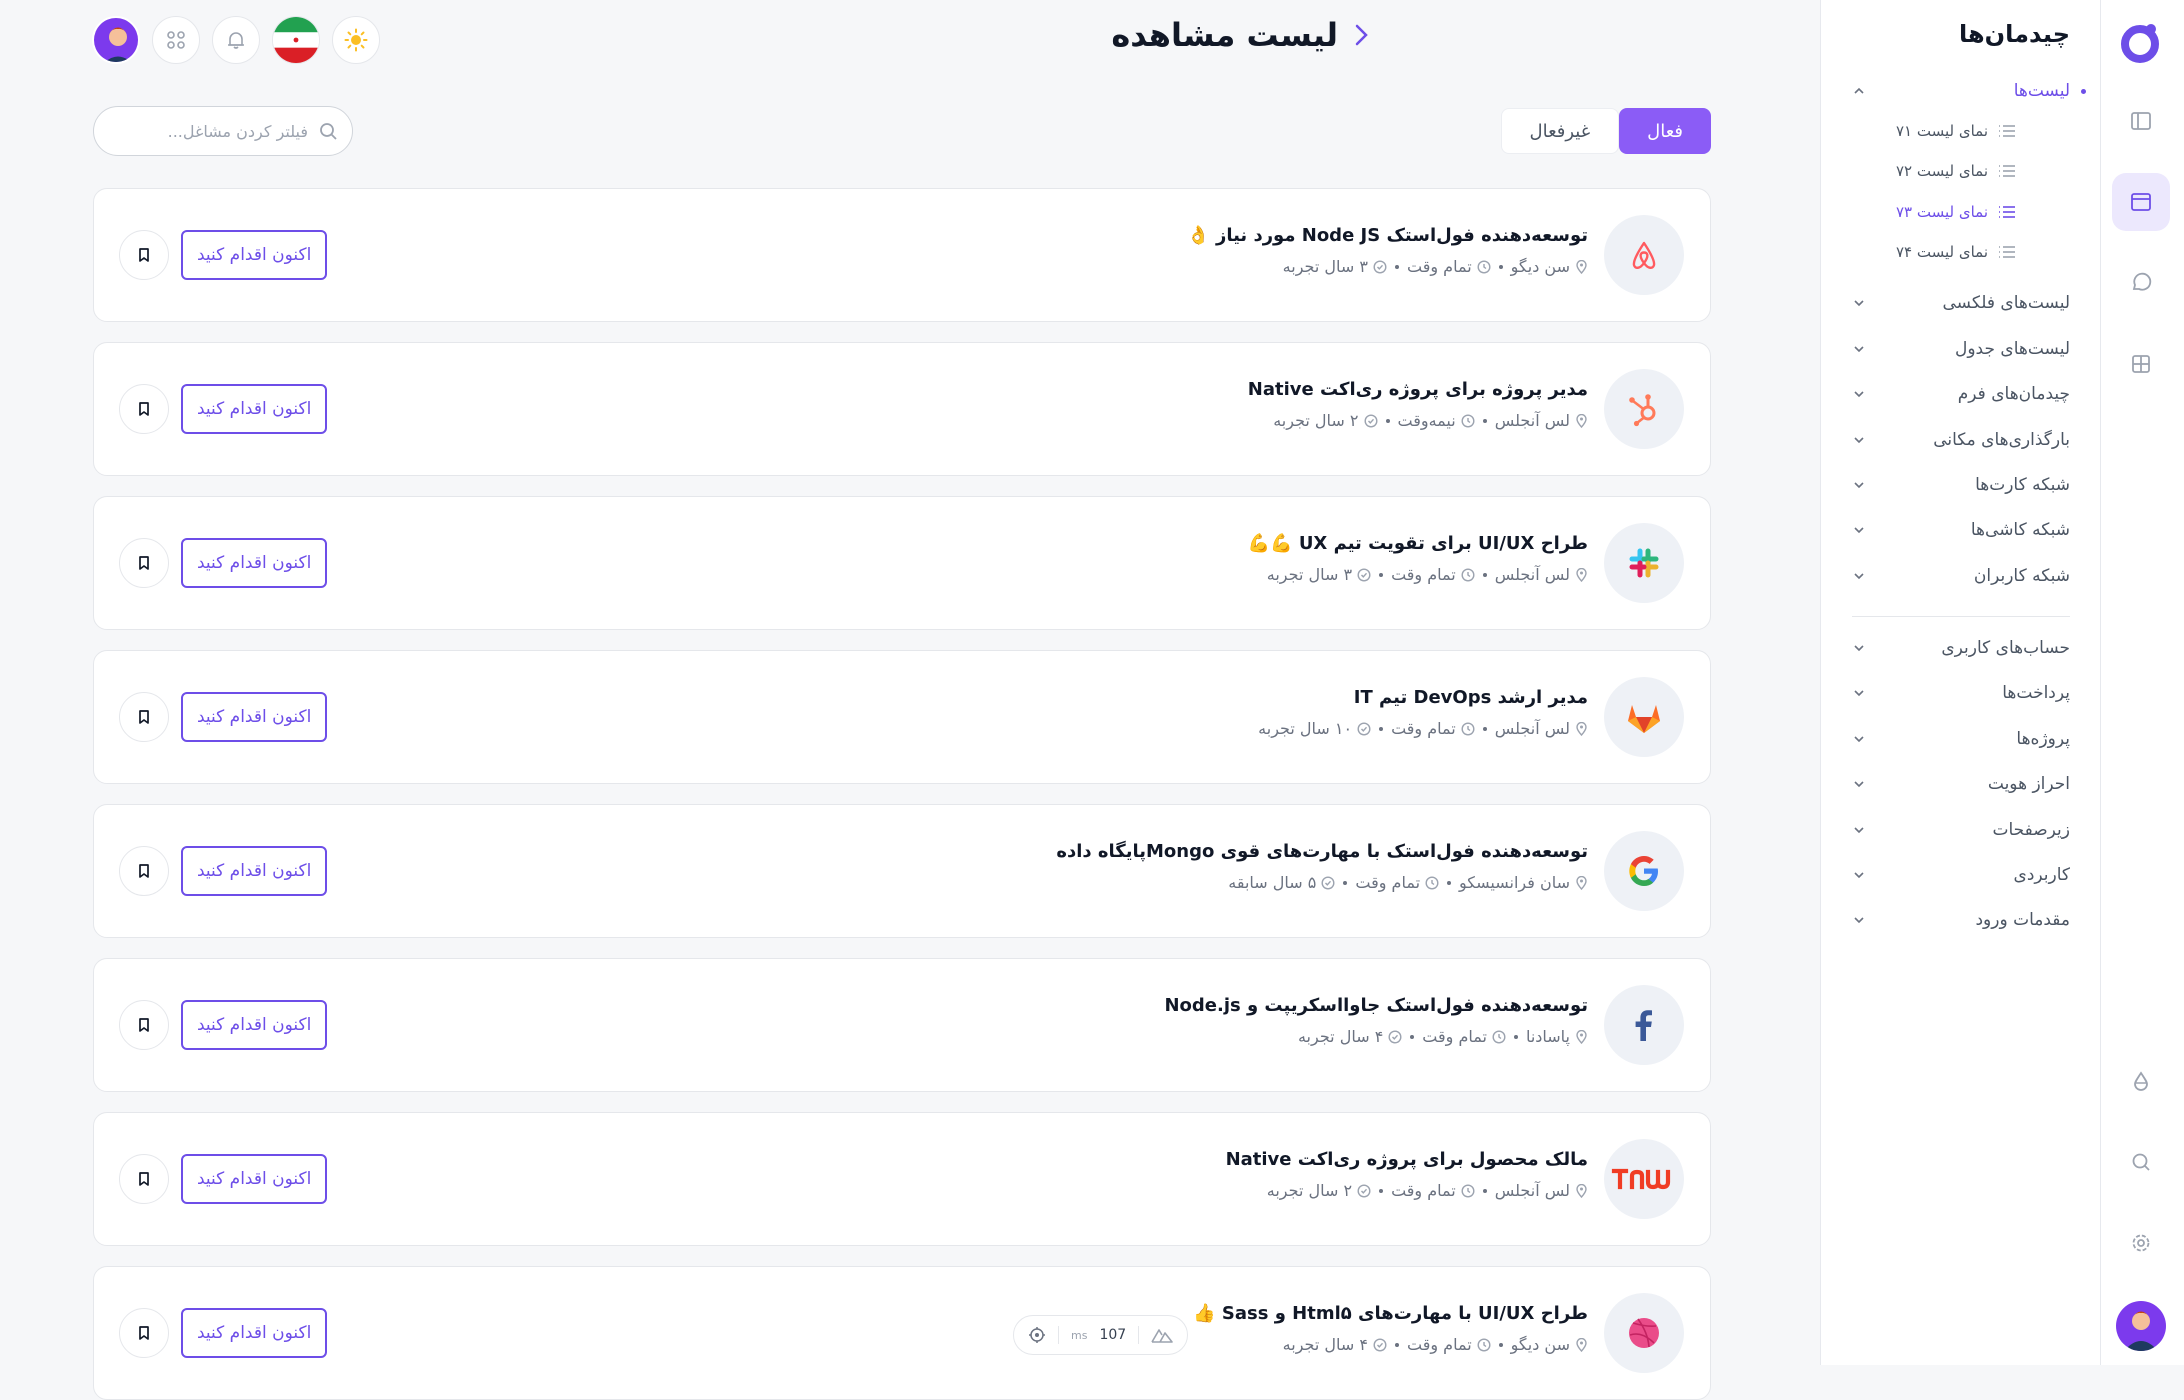 The height and width of the screenshot is (1400, 2184). Describe the element at coordinates (1941, 212) in the screenshot. I see `sidebar-subitem-label: نمای لیست ۷۳` at that location.